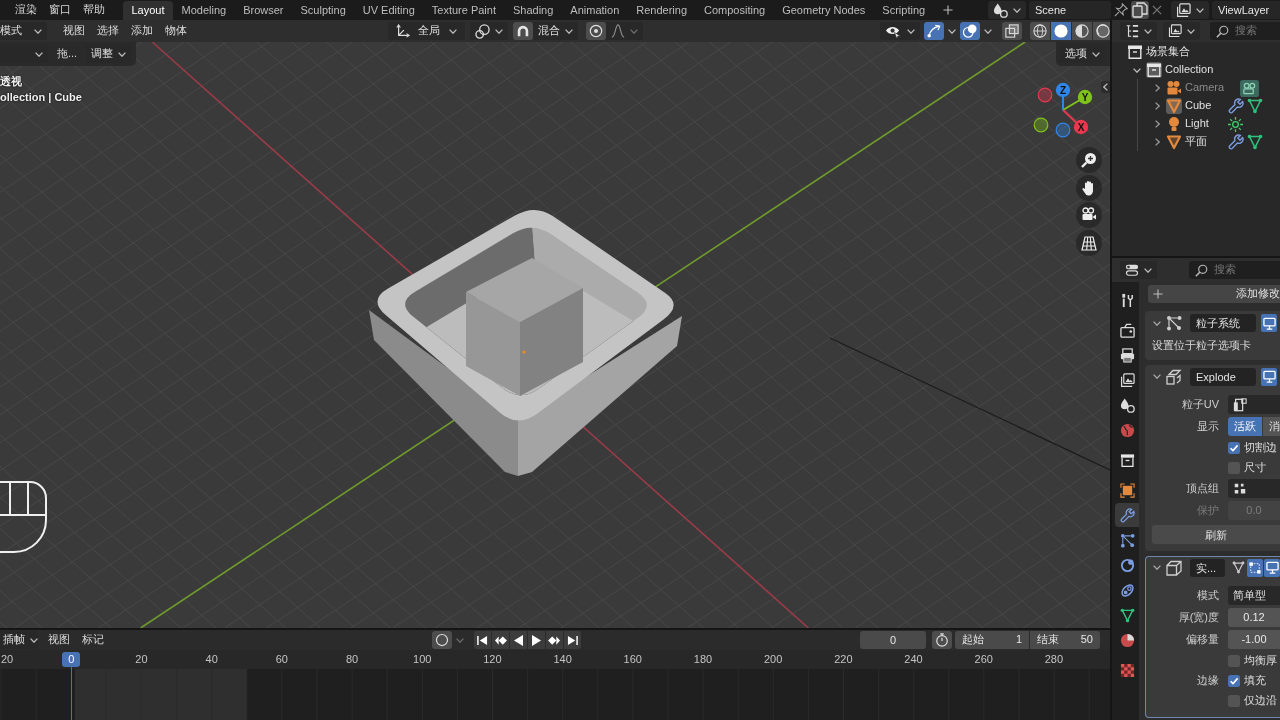  I want to click on menu-item: 添加, so click(142, 31).